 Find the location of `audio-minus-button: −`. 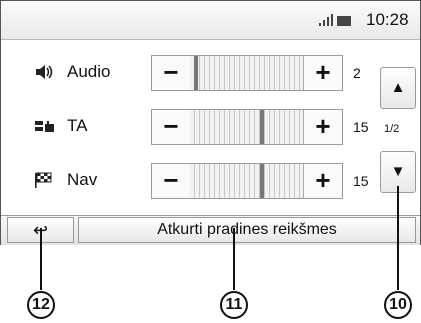

audio-minus-button: − is located at coordinates (171, 73).